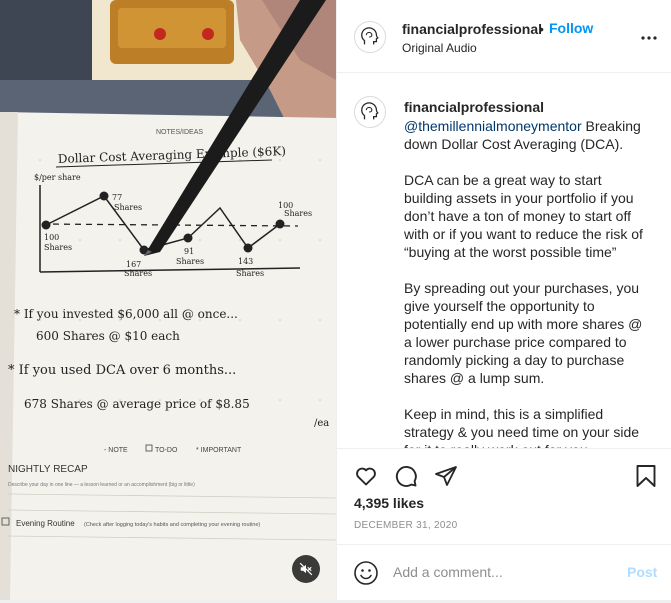  I want to click on point-label: 91, so click(189, 251).